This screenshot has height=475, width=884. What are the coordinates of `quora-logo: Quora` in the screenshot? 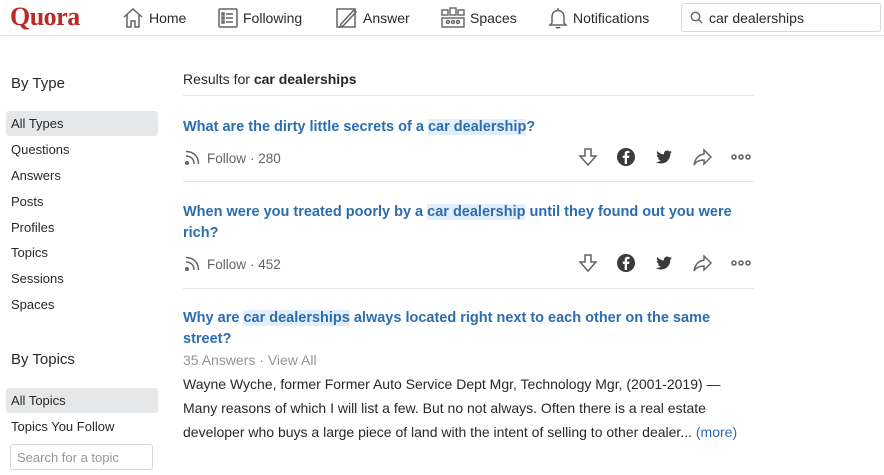 It's located at (45, 17).